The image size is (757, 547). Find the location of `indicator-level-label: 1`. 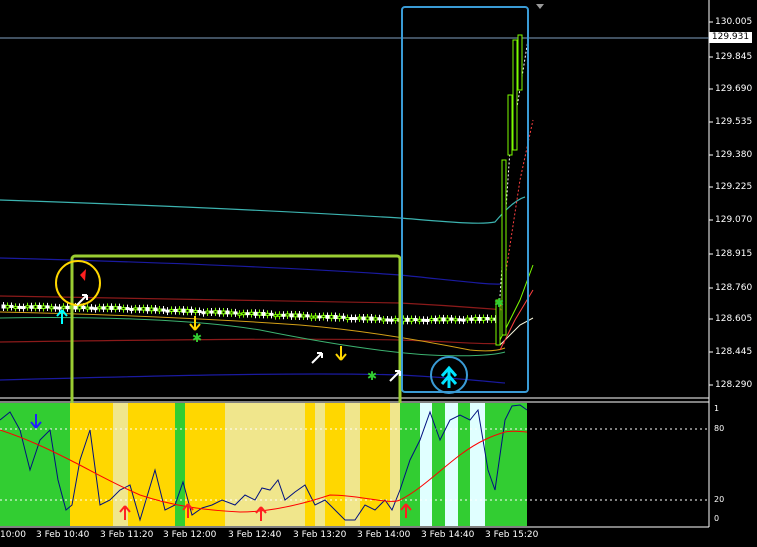

indicator-level-label: 1 is located at coordinates (717, 408).